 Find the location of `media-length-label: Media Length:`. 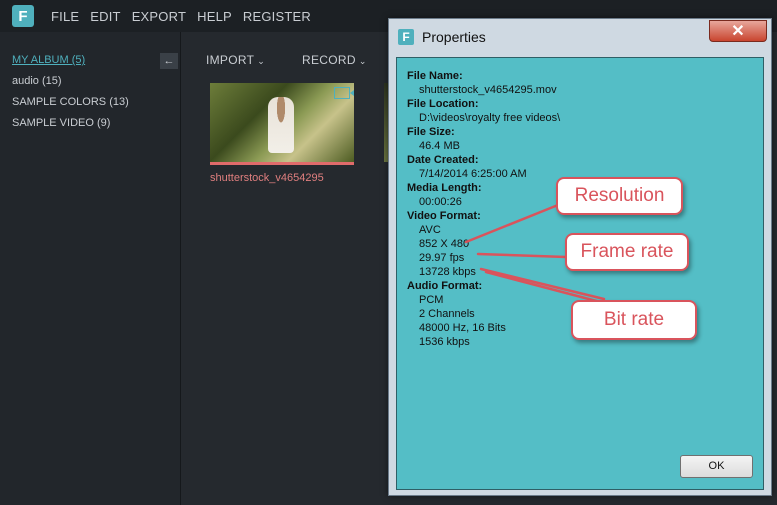

media-length-label: Media Length: is located at coordinates (444, 188).